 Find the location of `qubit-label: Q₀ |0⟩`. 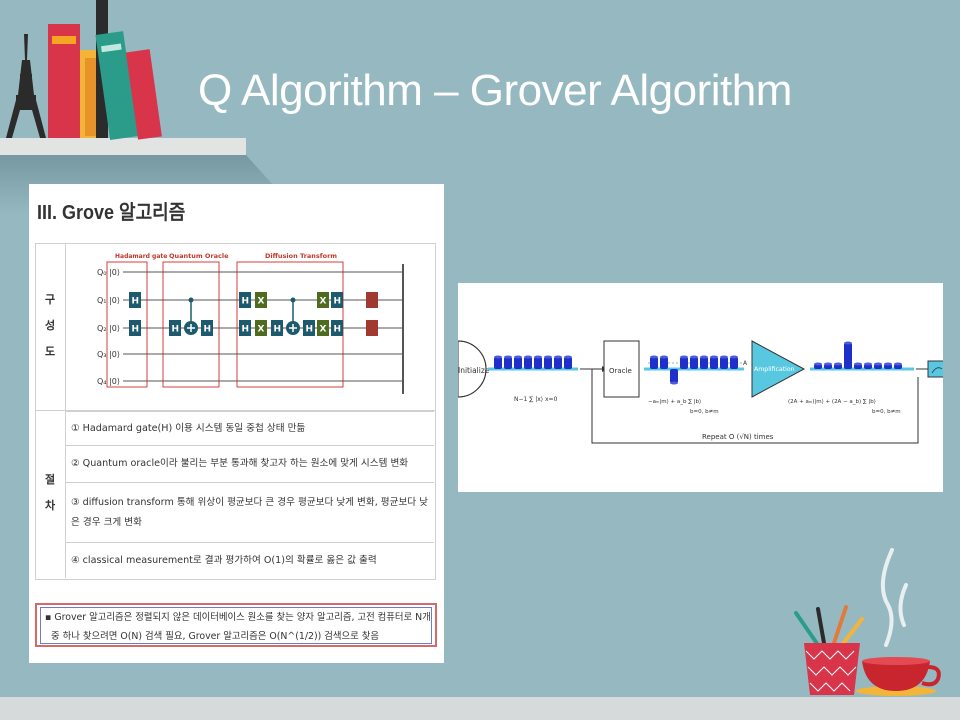

qubit-label: Q₀ |0⟩ is located at coordinates (108, 272).